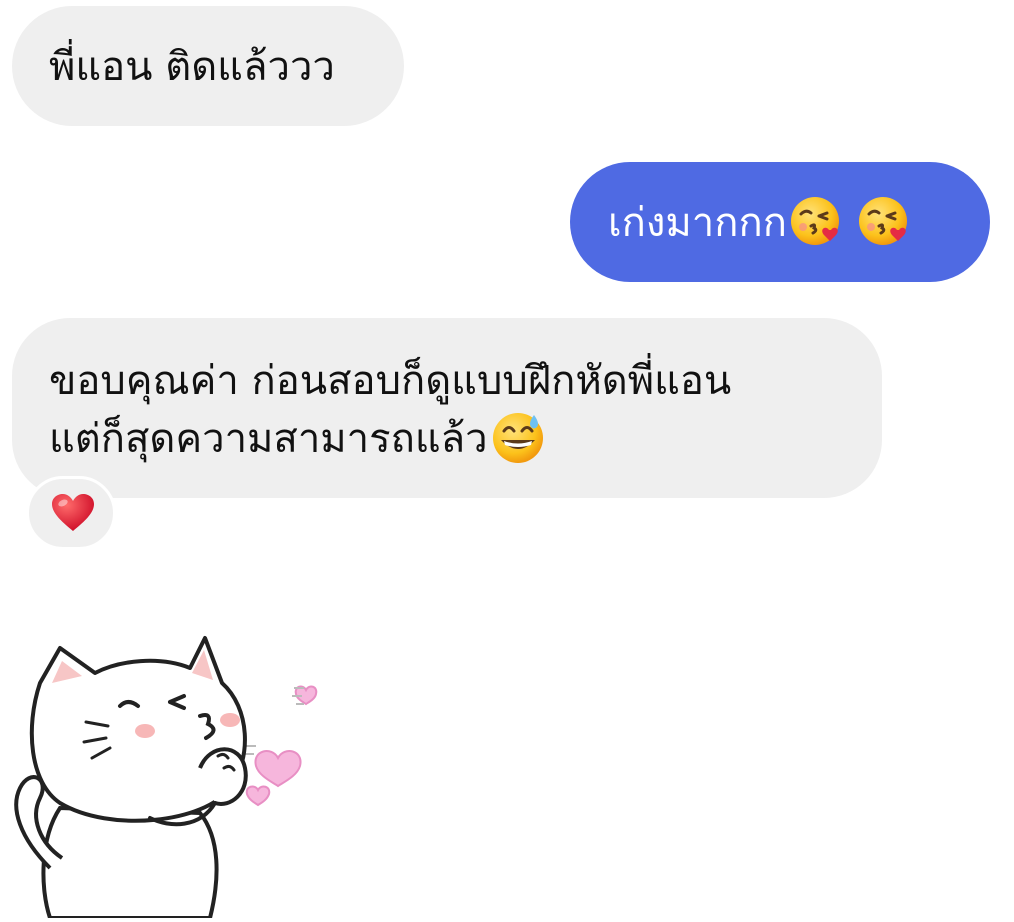 The height and width of the screenshot is (922, 1014). I want to click on red-heart-icon, so click(73, 512).